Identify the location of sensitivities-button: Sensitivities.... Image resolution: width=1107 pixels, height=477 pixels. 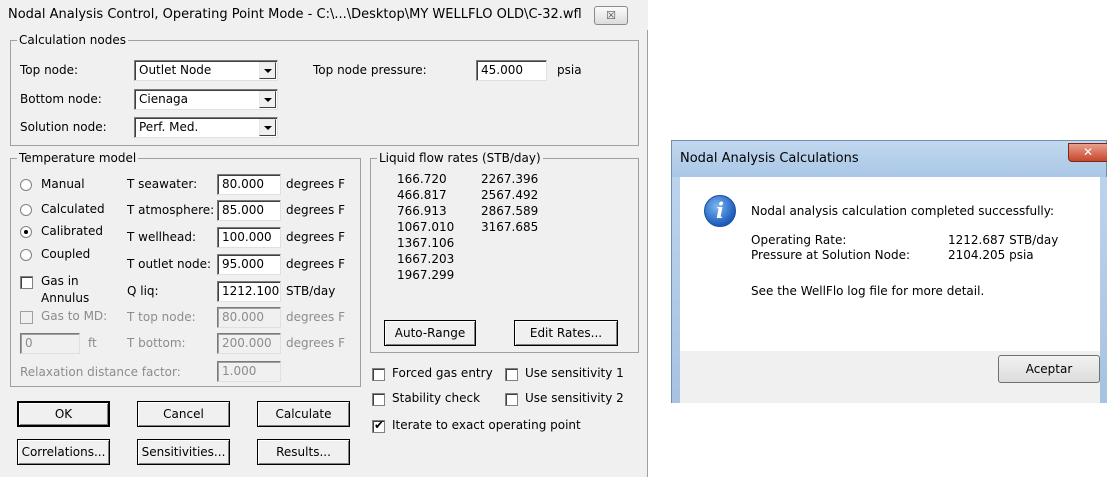
(183, 452).